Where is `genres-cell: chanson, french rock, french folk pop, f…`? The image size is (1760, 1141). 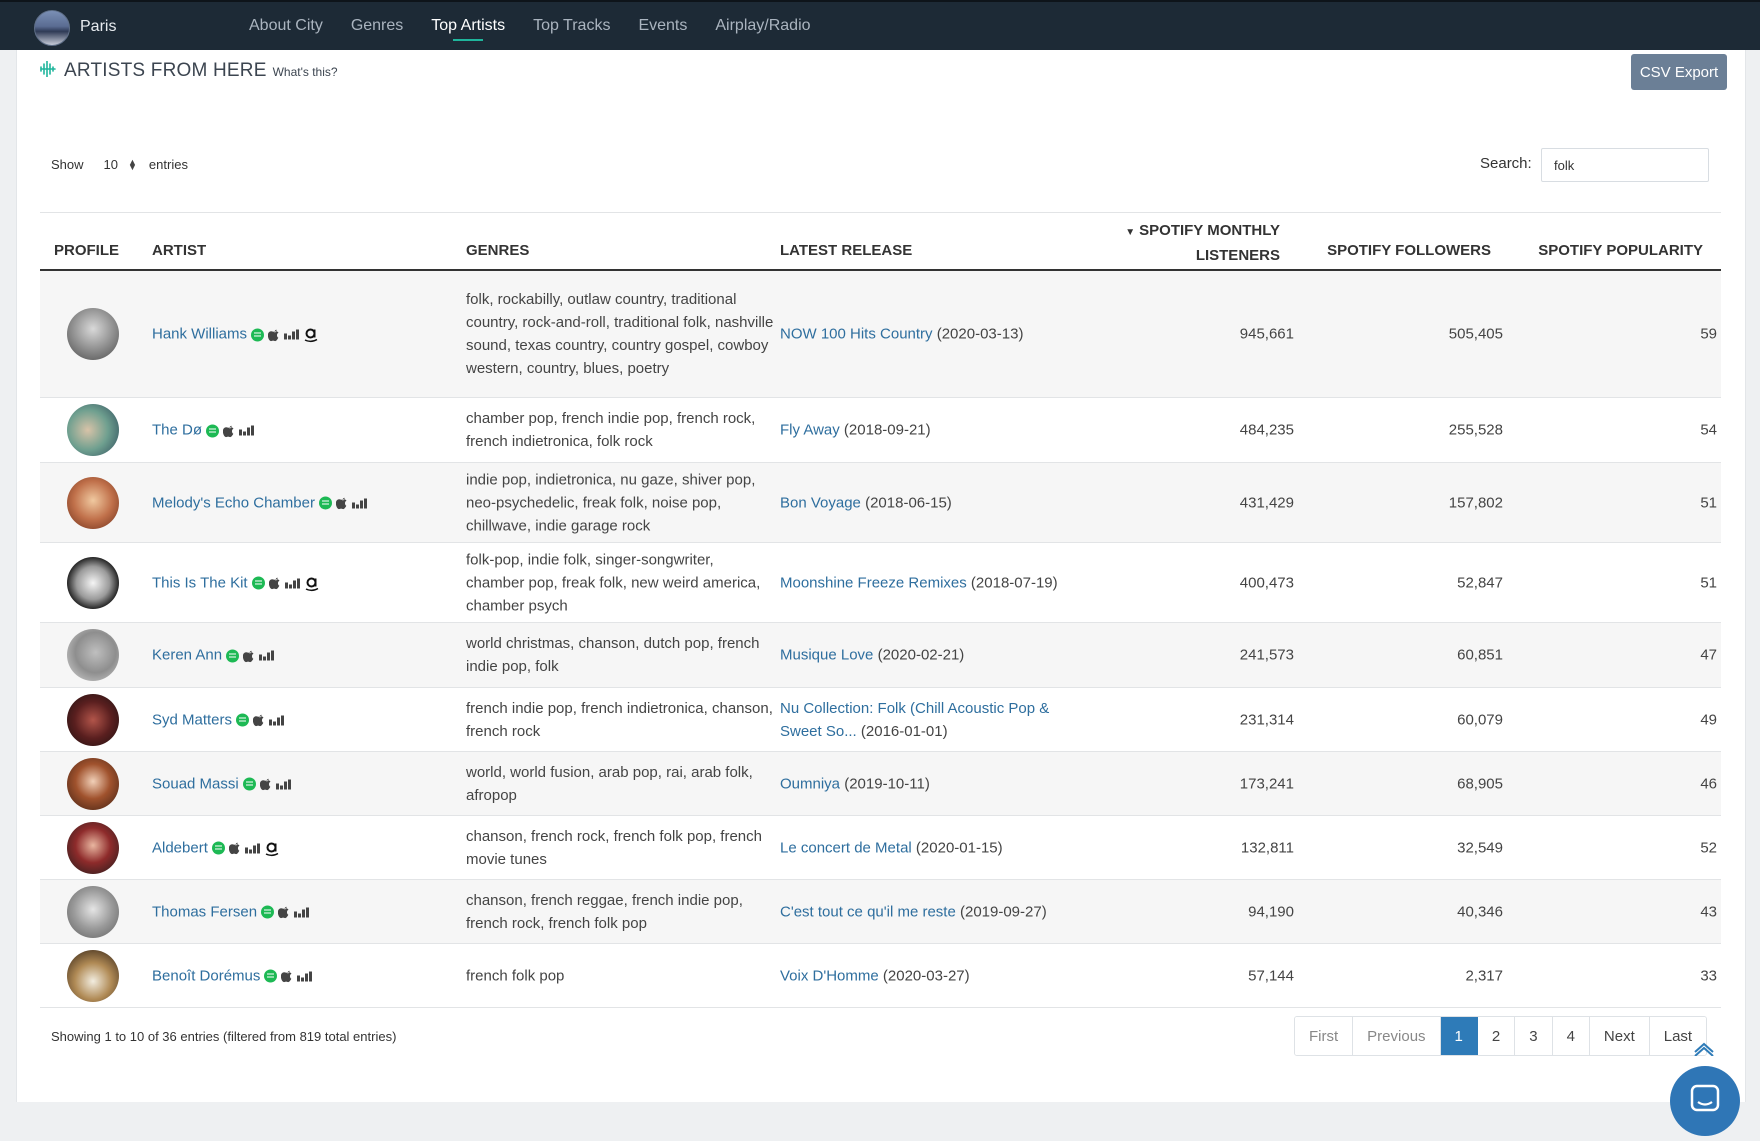 genres-cell: chanson, french rock, french folk pop, f… is located at coordinates (614, 847).